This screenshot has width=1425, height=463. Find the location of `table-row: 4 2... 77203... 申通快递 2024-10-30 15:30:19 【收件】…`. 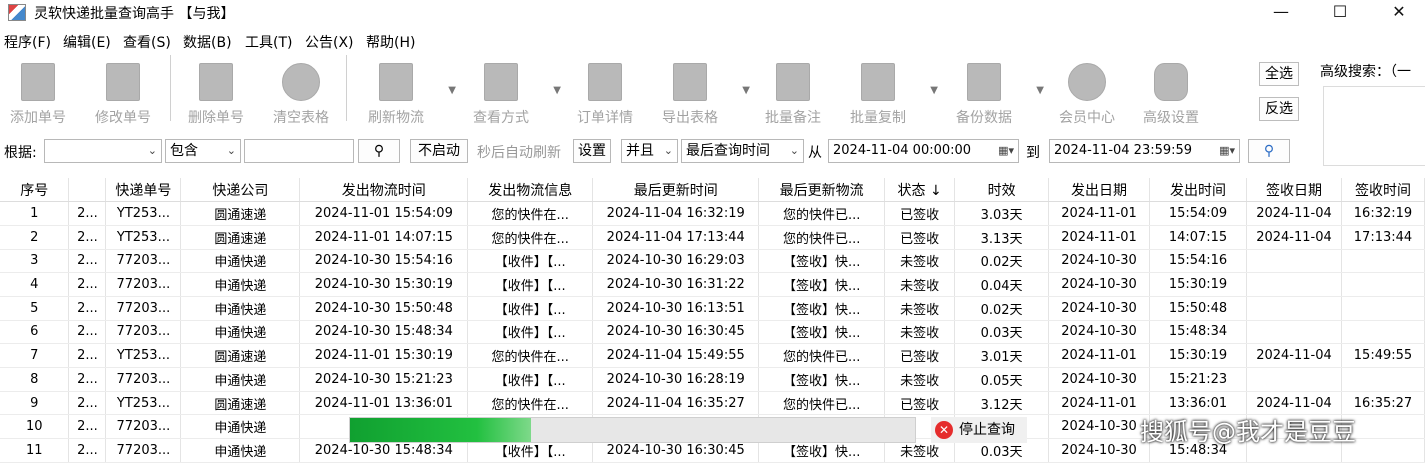

table-row: 4 2... 77203... 申通快递 2024-10-30 15:30:19 【收件】… is located at coordinates (712, 284).